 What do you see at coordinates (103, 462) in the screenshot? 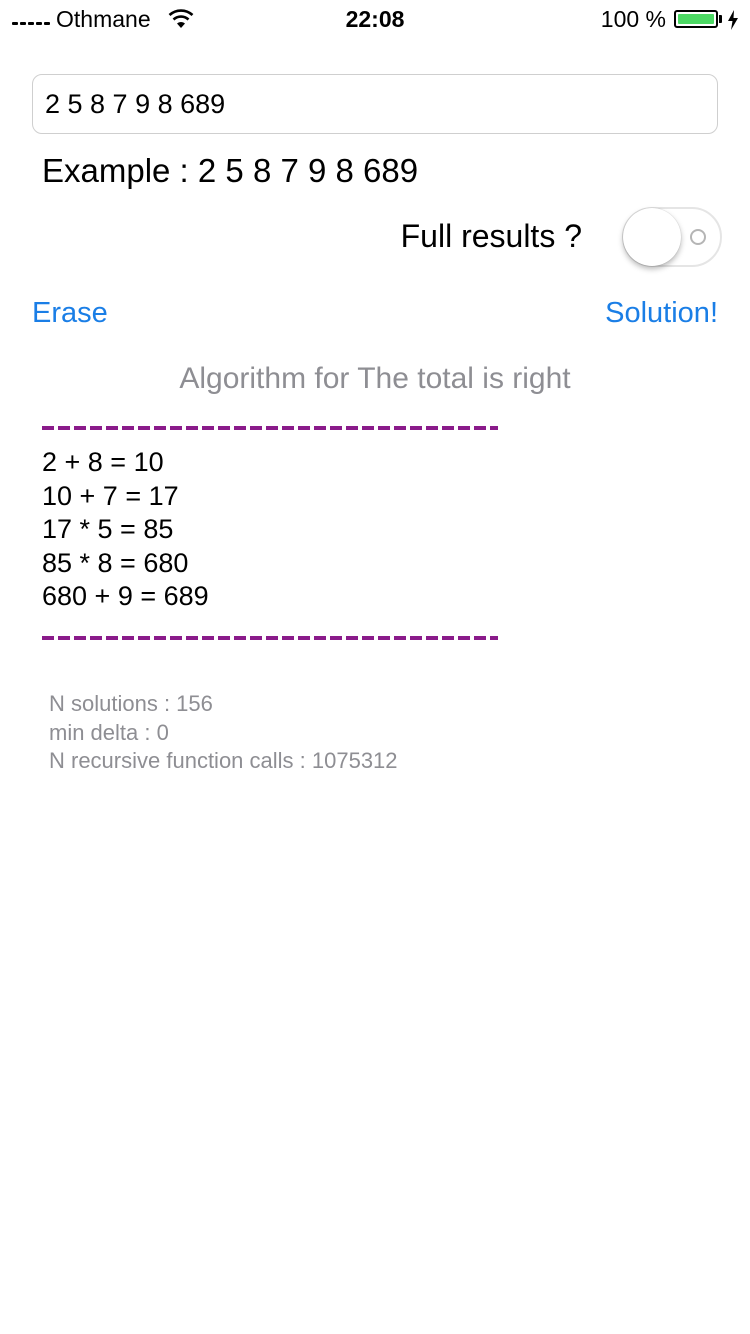
I see `step-line: 2 + 8 = 10` at bounding box center [103, 462].